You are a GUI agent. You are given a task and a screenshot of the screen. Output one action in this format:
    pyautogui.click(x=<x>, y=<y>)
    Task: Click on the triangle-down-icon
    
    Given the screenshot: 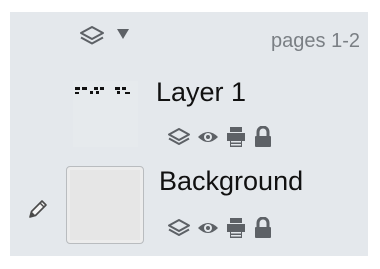 What is the action you would take?
    pyautogui.click(x=123, y=34)
    